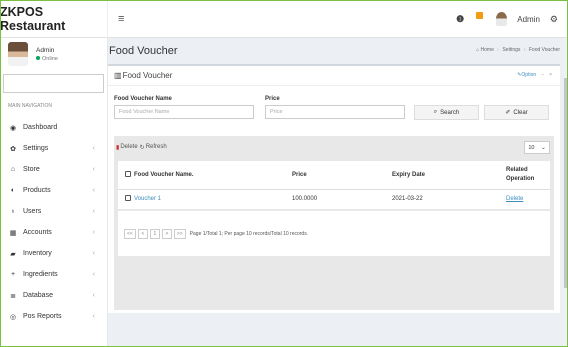  I want to click on notification-badge, so click(480, 15).